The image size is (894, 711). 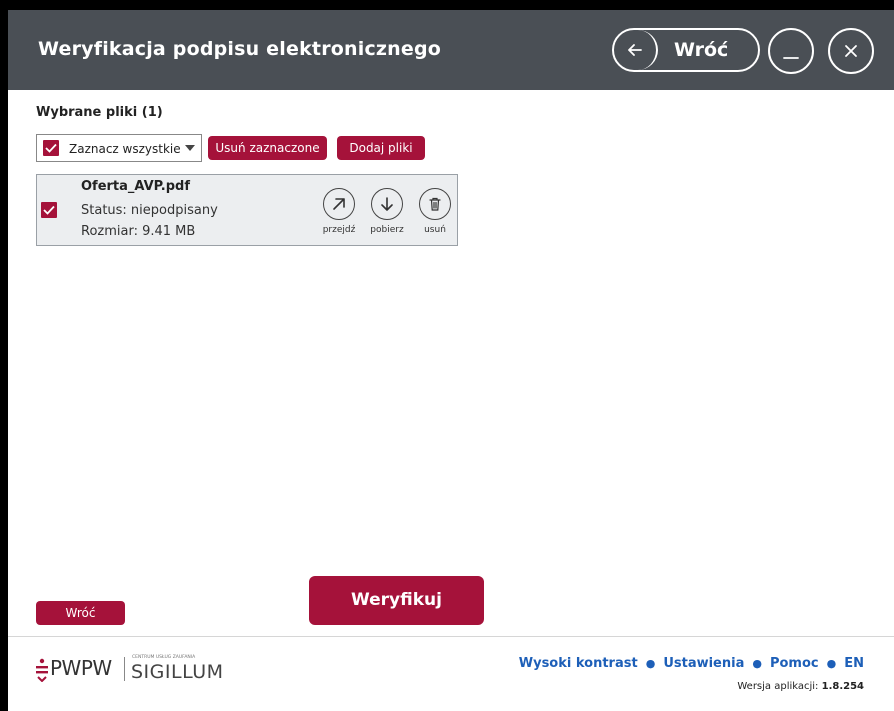 What do you see at coordinates (387, 230) in the screenshot?
I see `download-file-label: pobierz` at bounding box center [387, 230].